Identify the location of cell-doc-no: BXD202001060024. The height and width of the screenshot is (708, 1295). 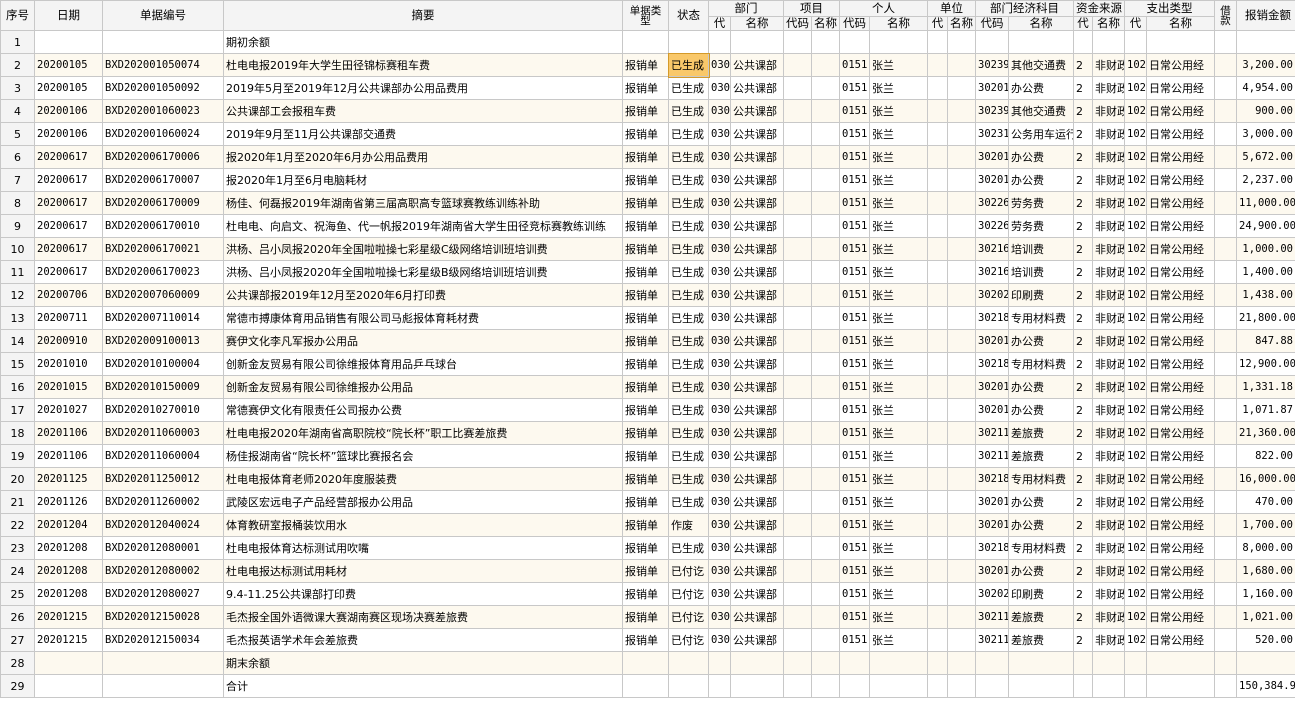
(163, 134).